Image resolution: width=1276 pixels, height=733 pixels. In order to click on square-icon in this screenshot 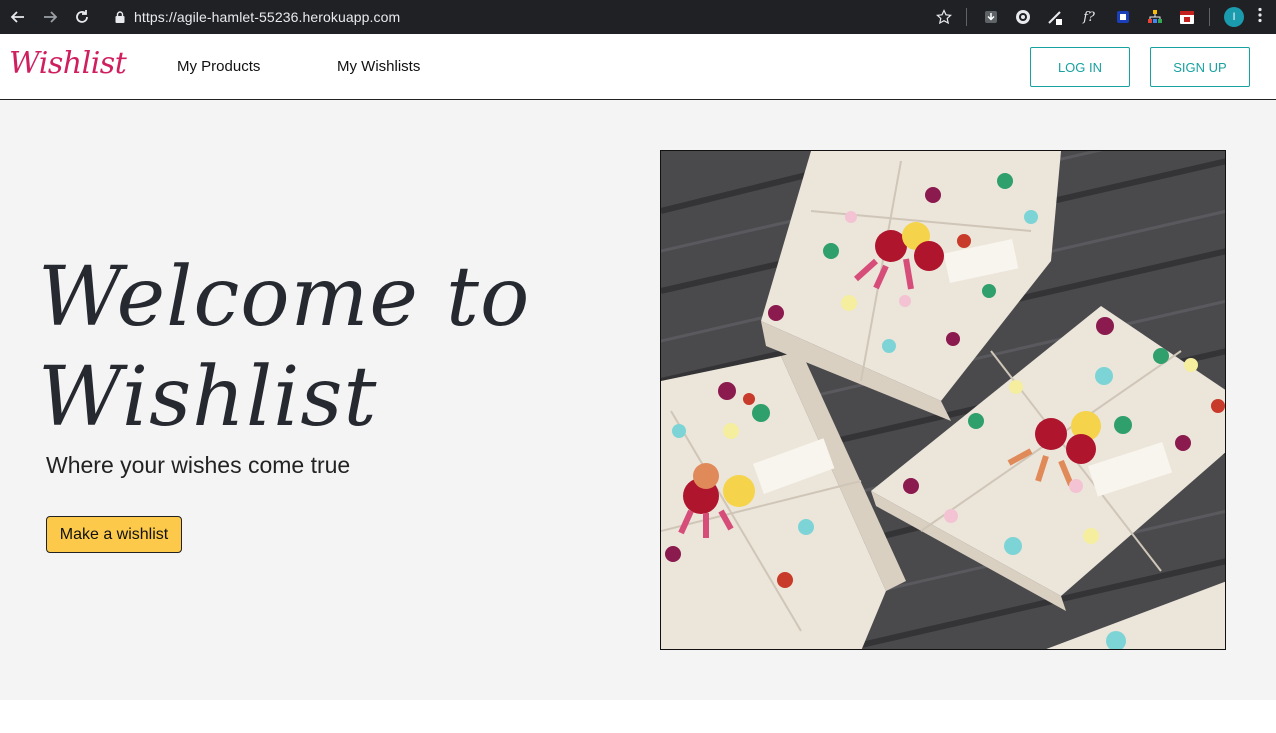, I will do `click(1123, 17)`.